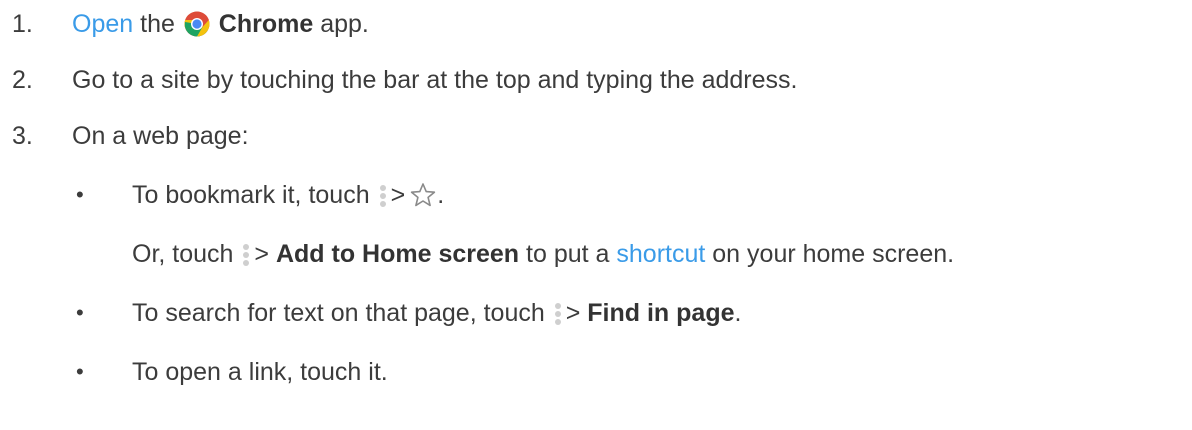  What do you see at coordinates (423, 195) in the screenshot?
I see `star-outline-icon` at bounding box center [423, 195].